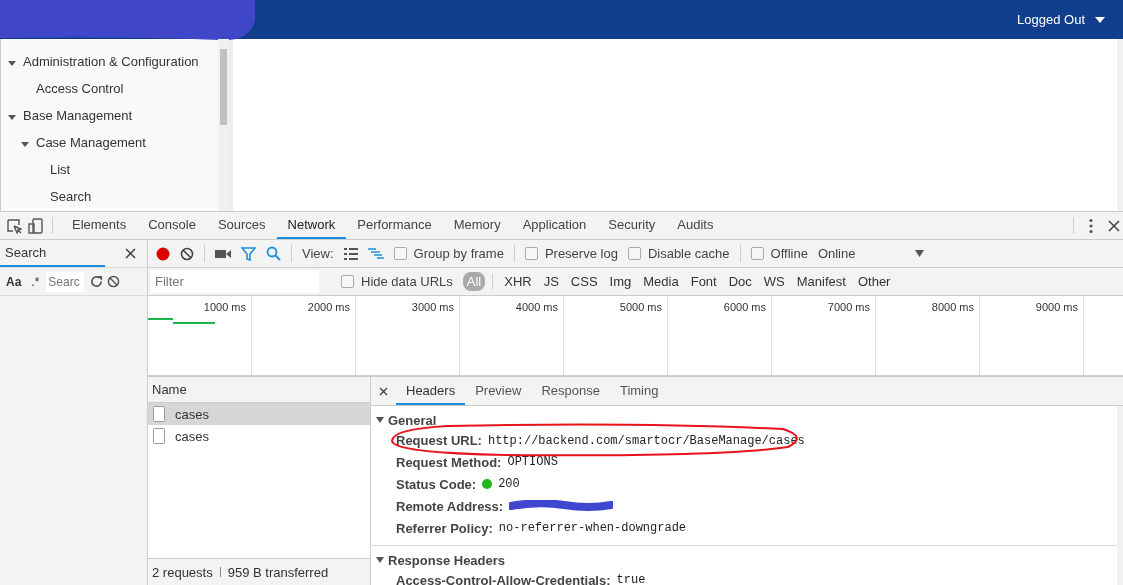 The width and height of the screenshot is (1123, 585). Describe the element at coordinates (848, 307) in the screenshot. I see `time-tick: 7000 ms` at that location.